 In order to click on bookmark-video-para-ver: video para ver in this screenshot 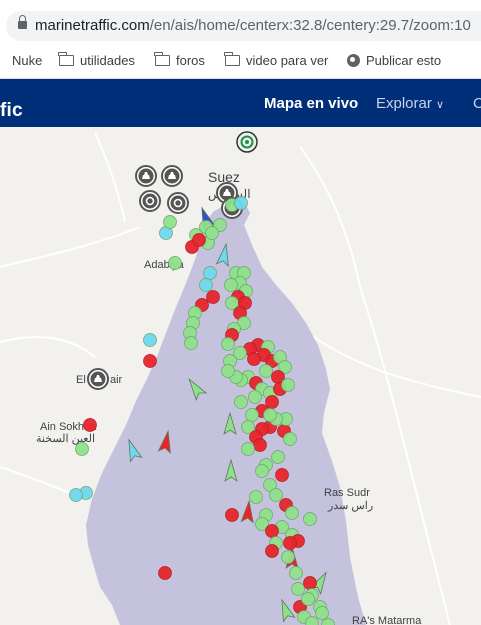, I will do `click(276, 60)`.